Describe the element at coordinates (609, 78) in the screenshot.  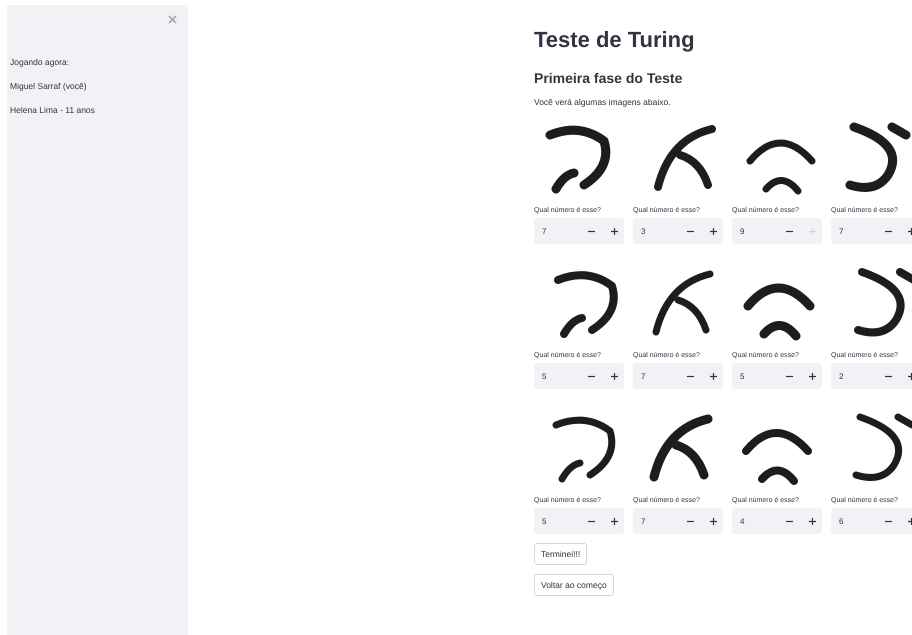
I see `section-title: Primeira fase do Teste` at that location.